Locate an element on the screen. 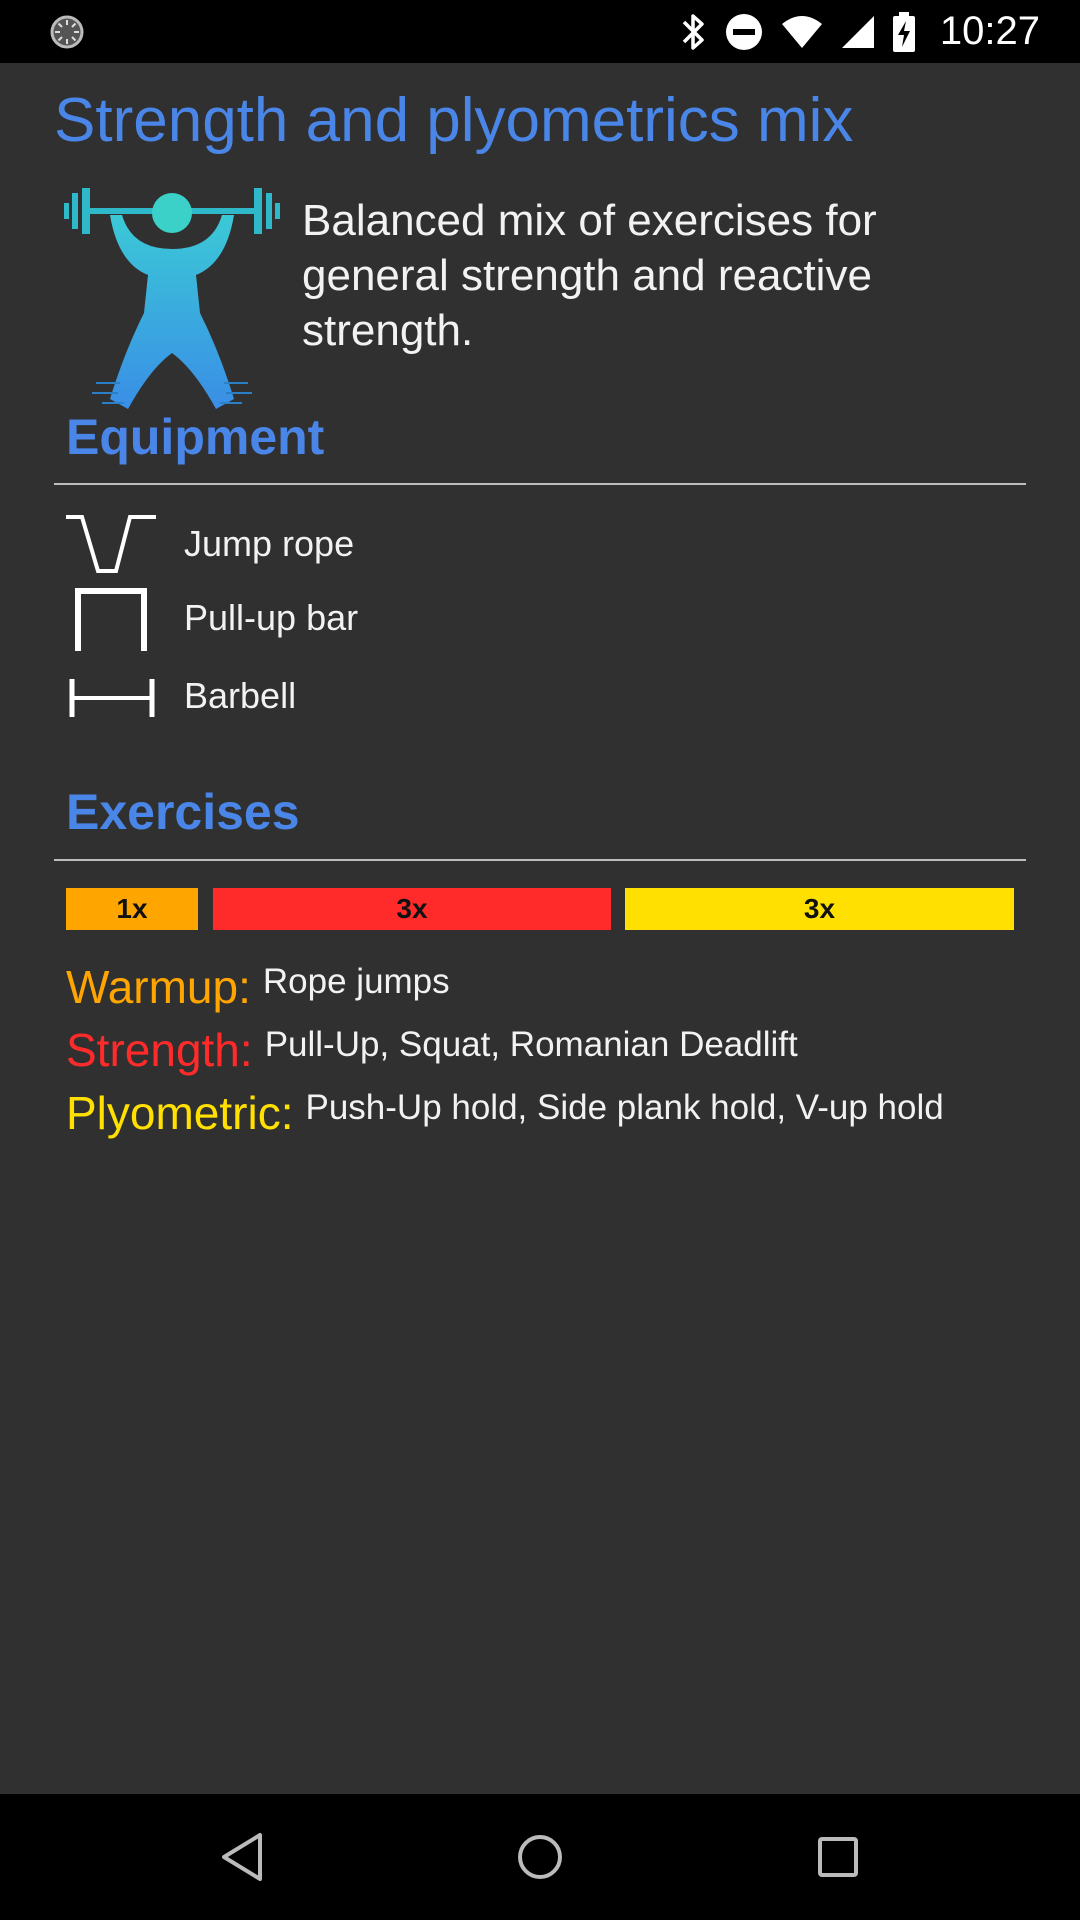  loading-icon is located at coordinates (67, 32).